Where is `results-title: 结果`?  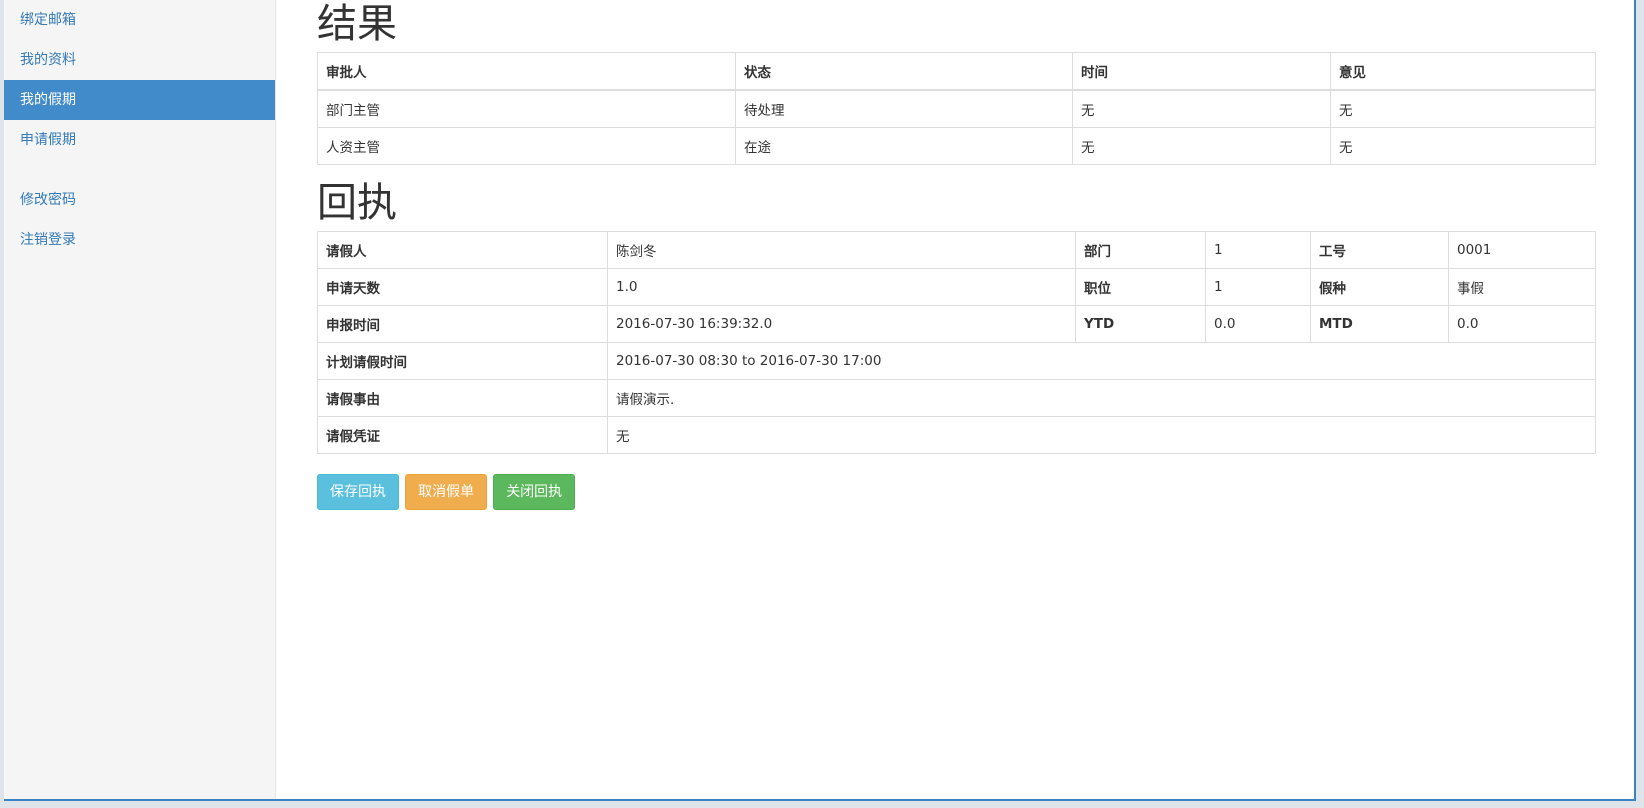 results-title: 结果 is located at coordinates (357, 24).